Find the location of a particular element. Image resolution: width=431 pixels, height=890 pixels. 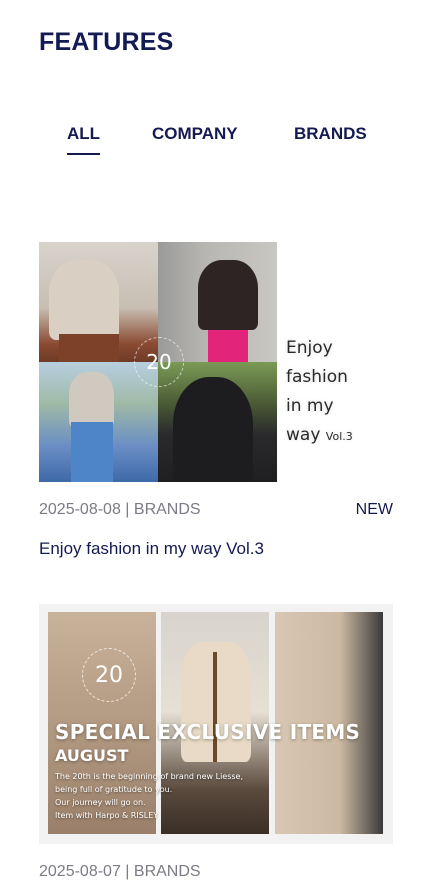

new-badge: NEW is located at coordinates (374, 509).